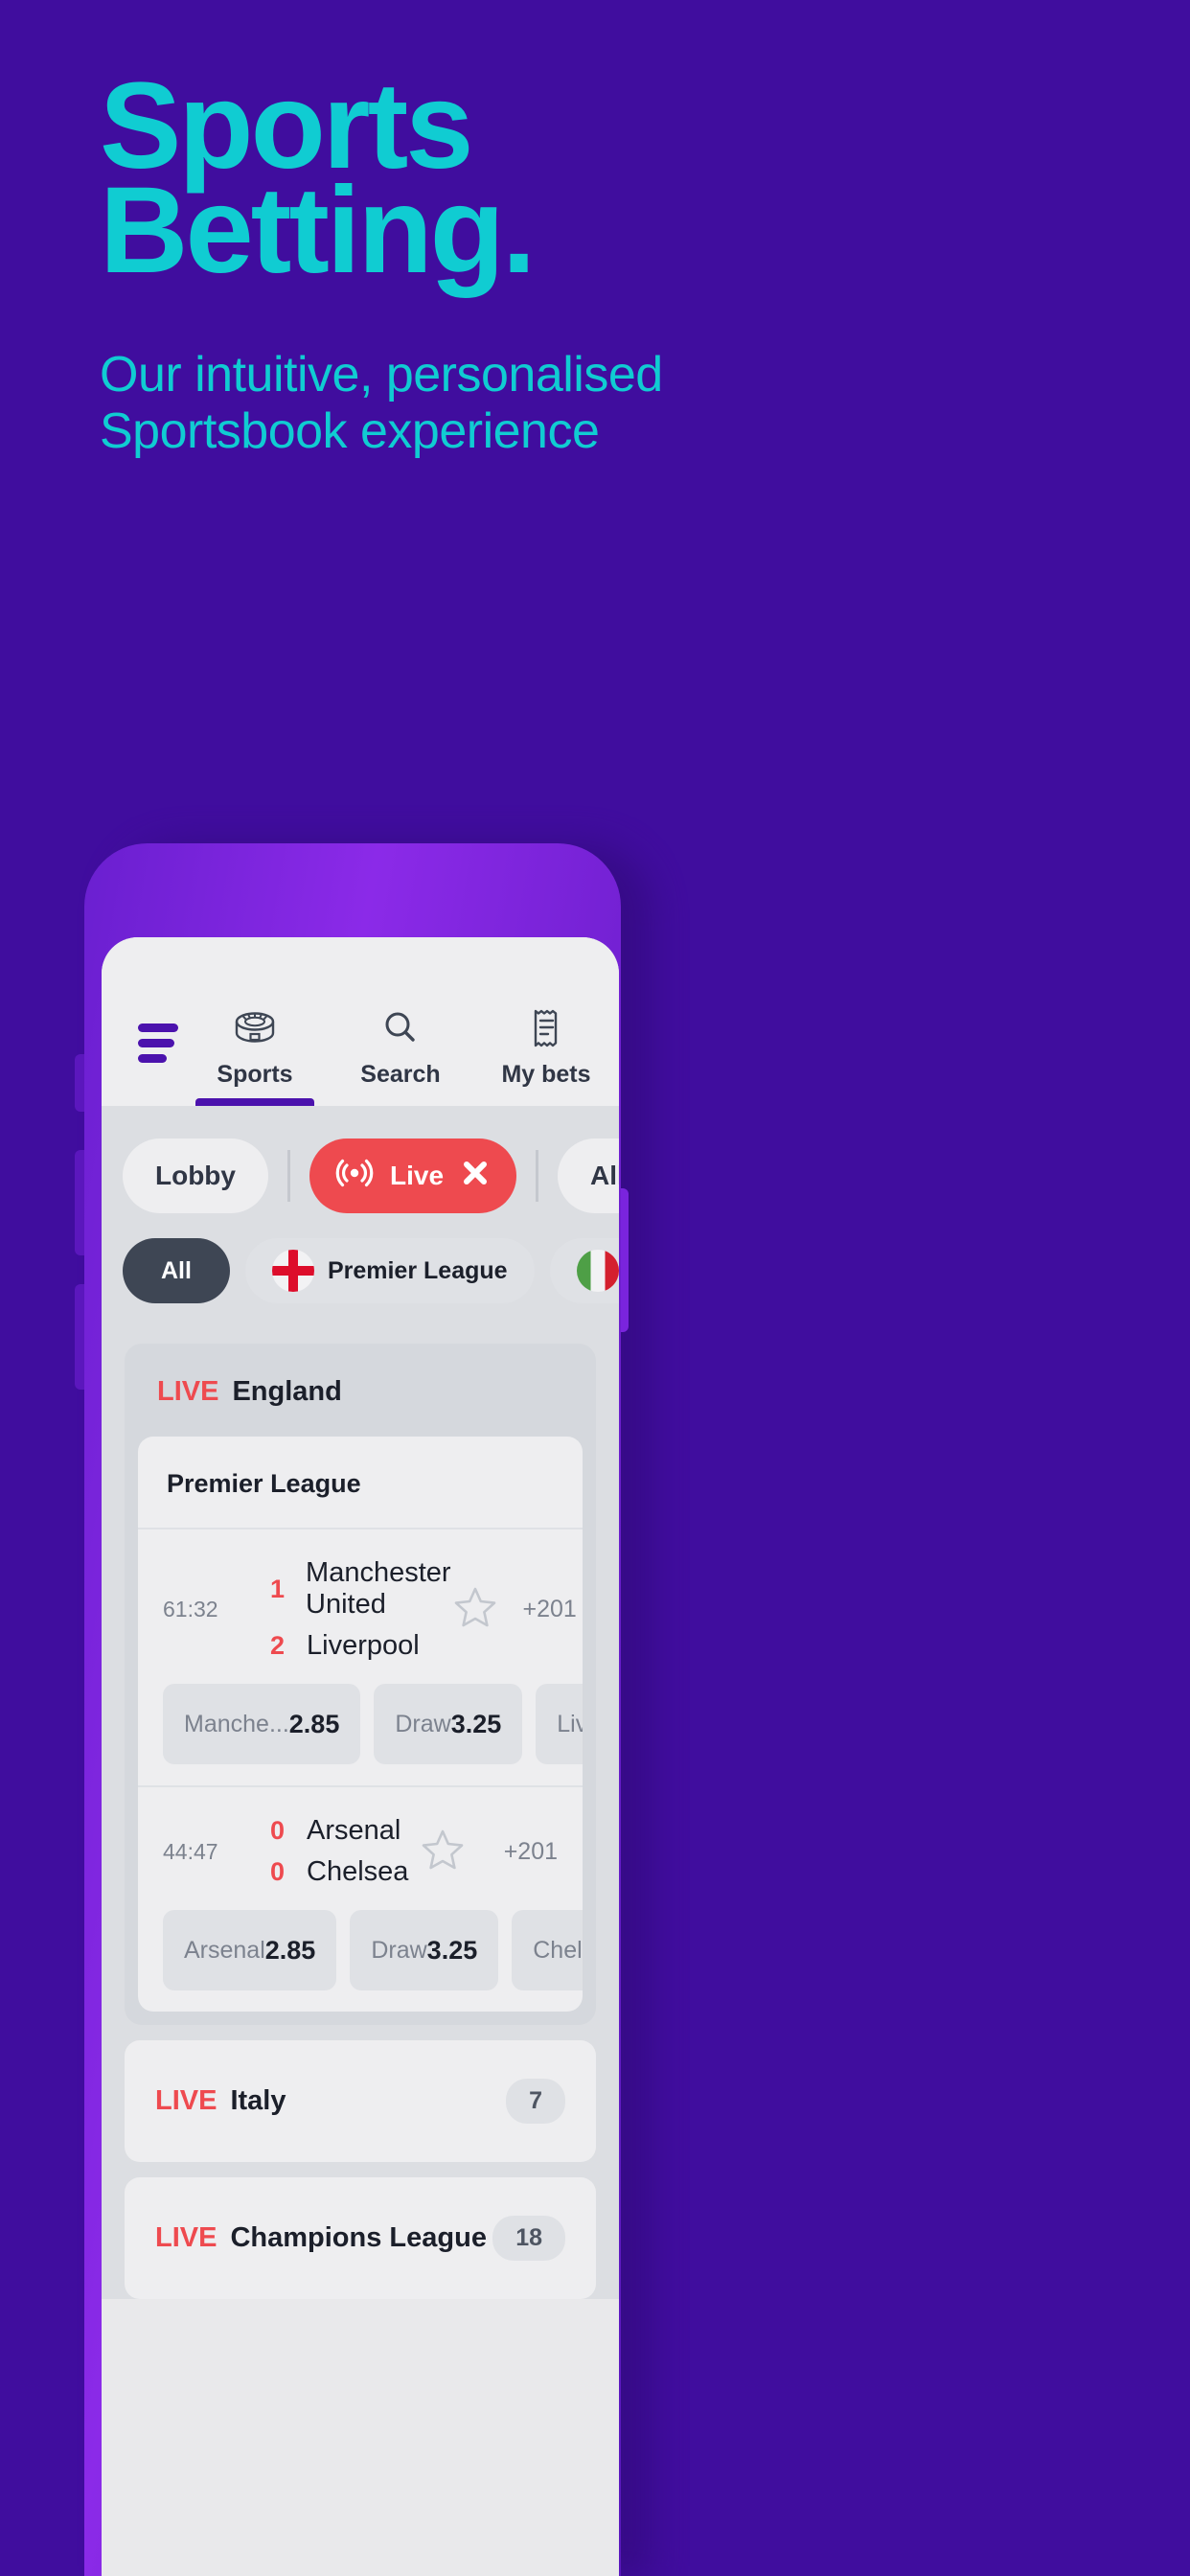  I want to click on tab-sports-label: Sports, so click(255, 1074).